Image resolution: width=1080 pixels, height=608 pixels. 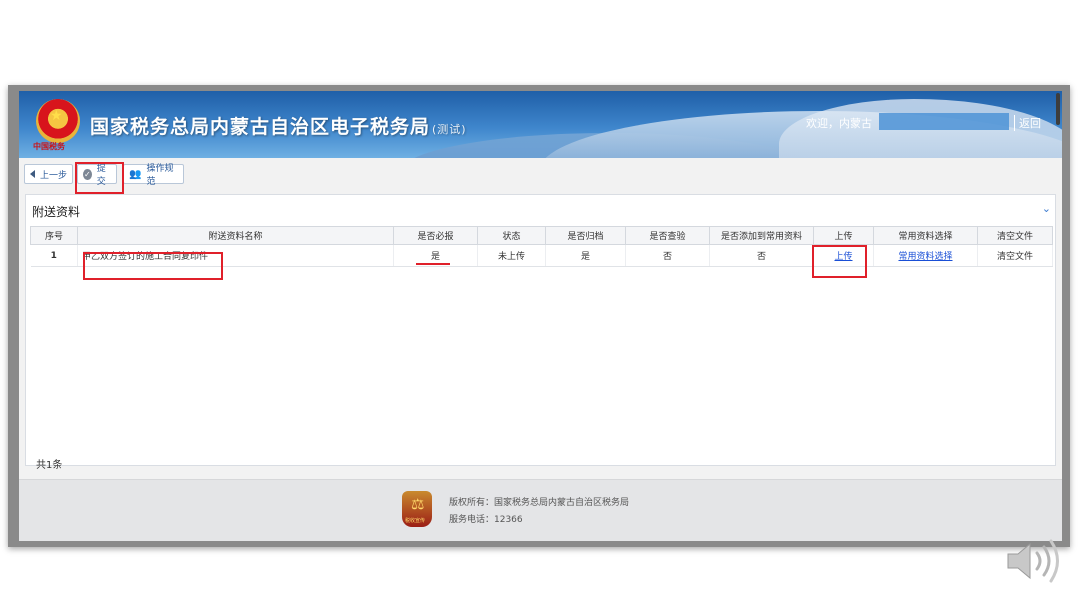 What do you see at coordinates (540, 124) in the screenshot?
I see `header-banner: ★ 中国税务 国家税务总局内蒙古自治区电子税务局 (测试) 欢迎，内蒙古 返回` at bounding box center [540, 124].